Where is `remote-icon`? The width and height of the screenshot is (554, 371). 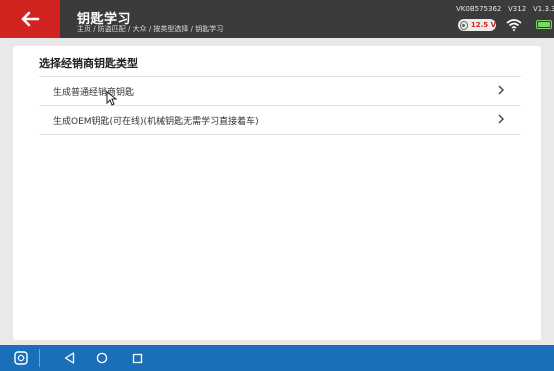 remote-icon is located at coordinates (21, 358).